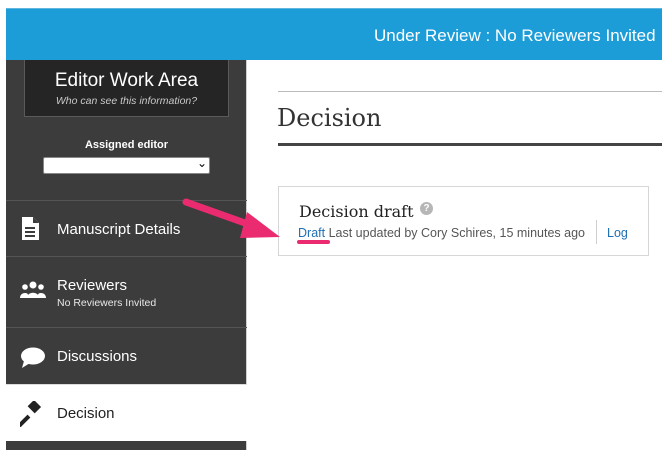 Image resolution: width=662 pixels, height=450 pixels. What do you see at coordinates (31, 415) in the screenshot?
I see `gavel-icon` at bounding box center [31, 415].